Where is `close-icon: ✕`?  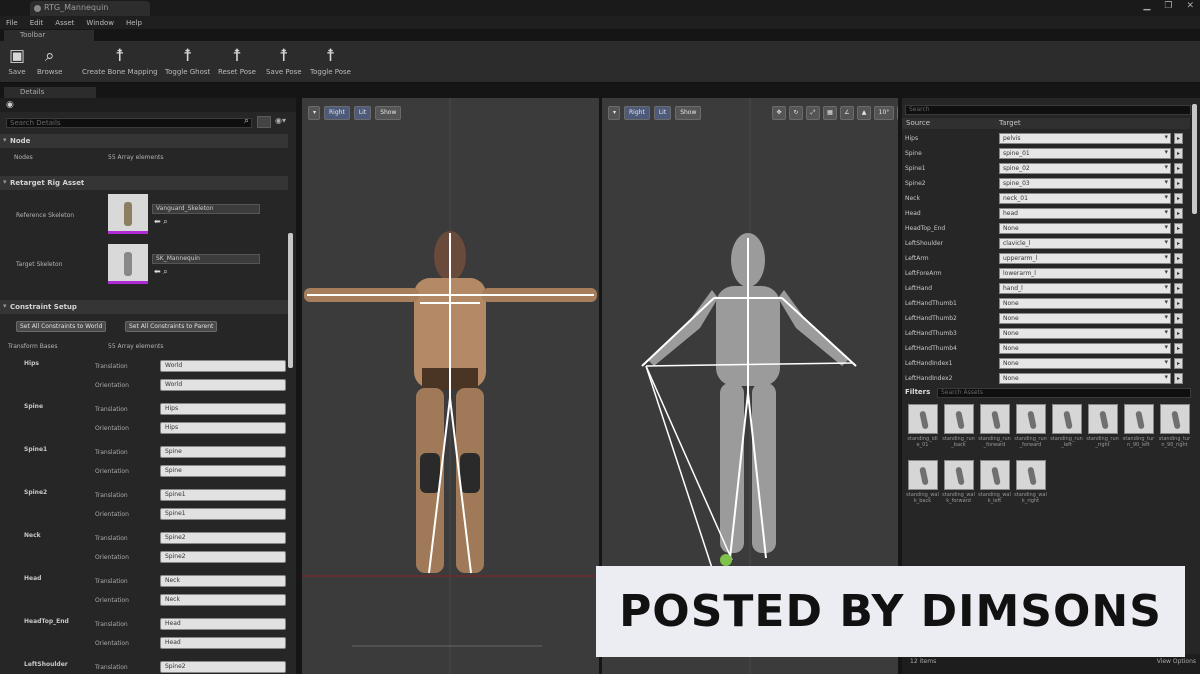
close-icon: ✕ is located at coordinates (1190, 6).